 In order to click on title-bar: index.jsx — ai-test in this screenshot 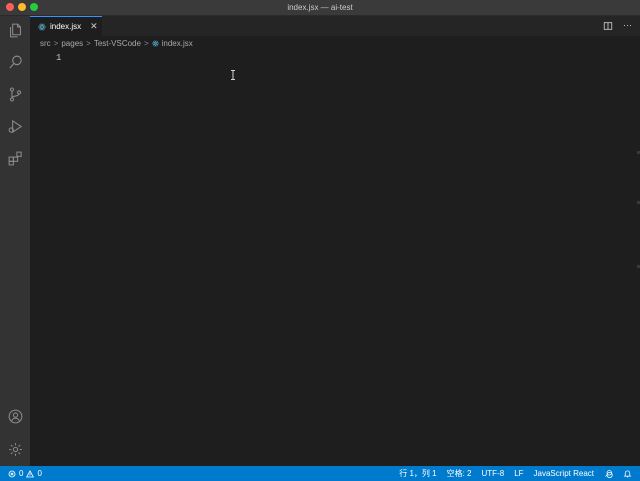, I will do `click(320, 8)`.